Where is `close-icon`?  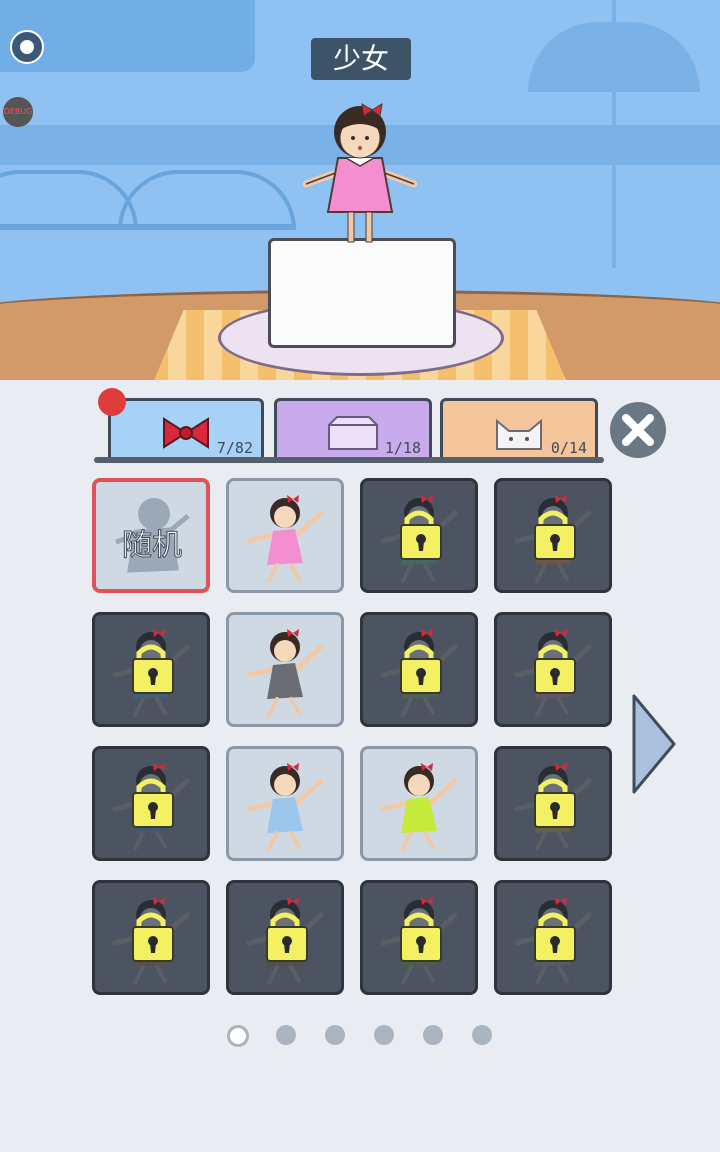
close-icon is located at coordinates (638, 430).